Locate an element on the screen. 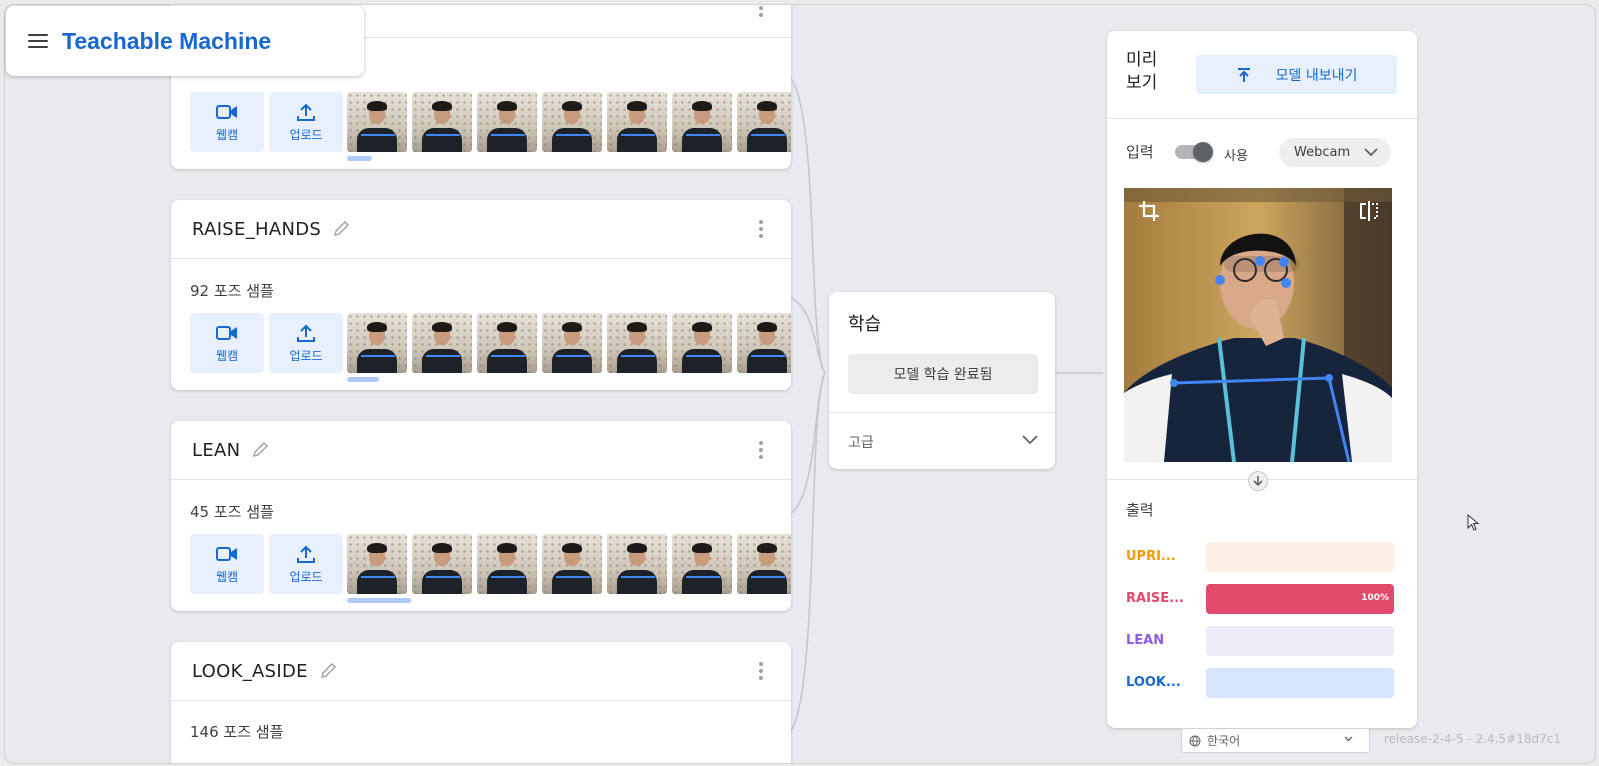  app-title: Teachable Machine is located at coordinates (166, 41).